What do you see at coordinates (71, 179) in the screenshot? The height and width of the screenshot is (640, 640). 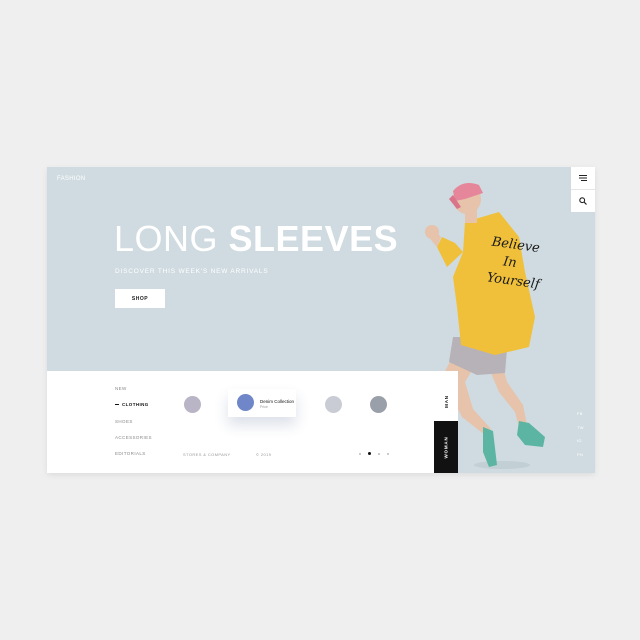 I see `brand-logo: FASHION` at bounding box center [71, 179].